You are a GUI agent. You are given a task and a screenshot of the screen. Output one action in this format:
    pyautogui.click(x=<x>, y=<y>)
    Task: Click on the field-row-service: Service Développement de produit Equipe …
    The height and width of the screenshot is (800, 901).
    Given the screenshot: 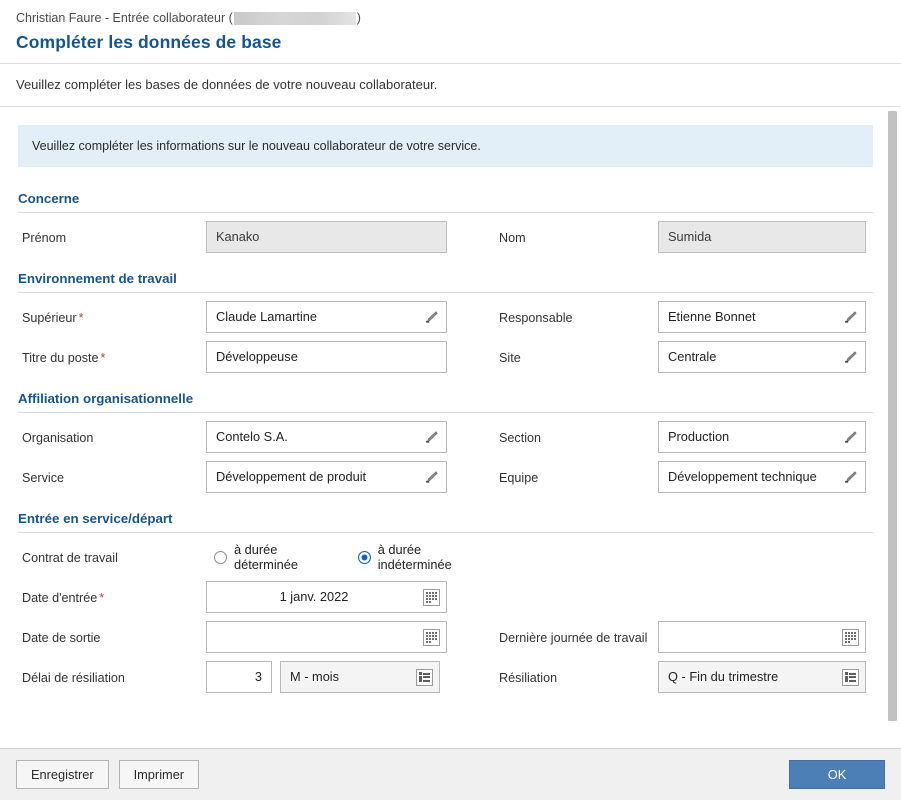 What is the action you would take?
    pyautogui.click(x=444, y=479)
    